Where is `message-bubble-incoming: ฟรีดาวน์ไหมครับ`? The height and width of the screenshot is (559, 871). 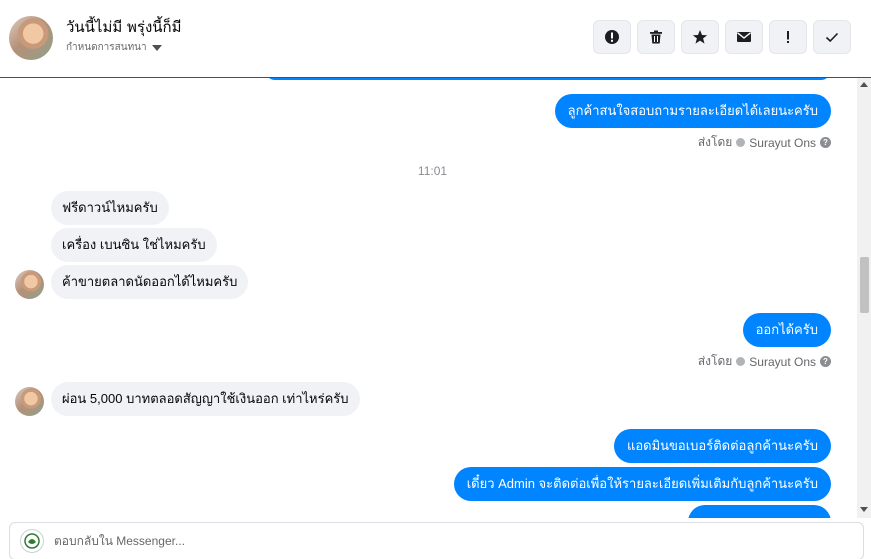
message-bubble-incoming: ฟรีดาวน์ไหมครับ is located at coordinates (110, 208).